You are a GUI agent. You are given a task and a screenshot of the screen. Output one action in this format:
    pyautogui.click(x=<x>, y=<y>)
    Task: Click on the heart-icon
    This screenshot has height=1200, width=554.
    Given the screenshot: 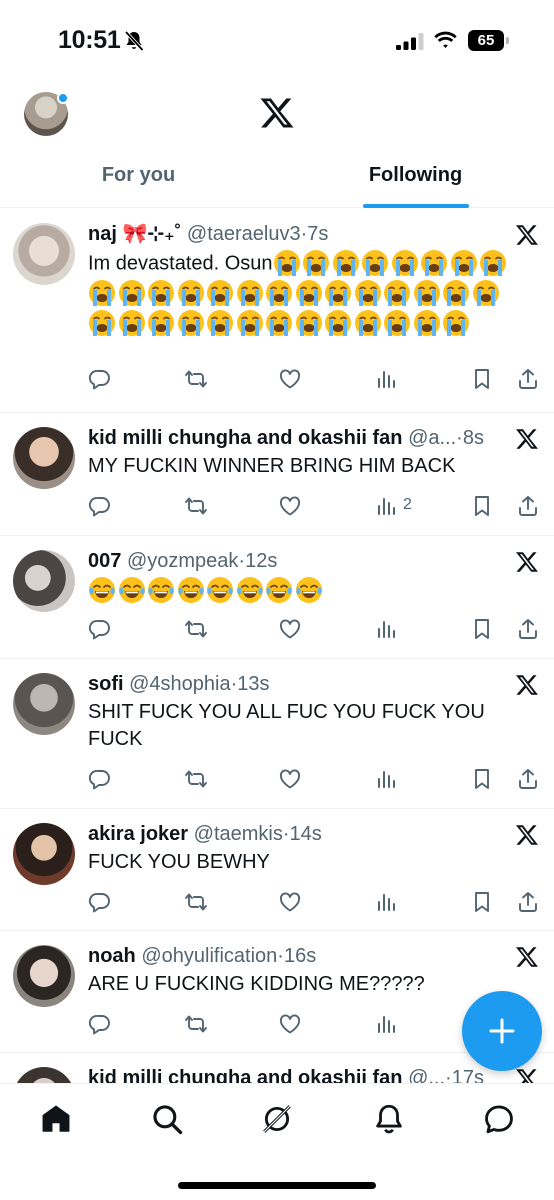 What is the action you would take?
    pyautogui.click(x=290, y=629)
    